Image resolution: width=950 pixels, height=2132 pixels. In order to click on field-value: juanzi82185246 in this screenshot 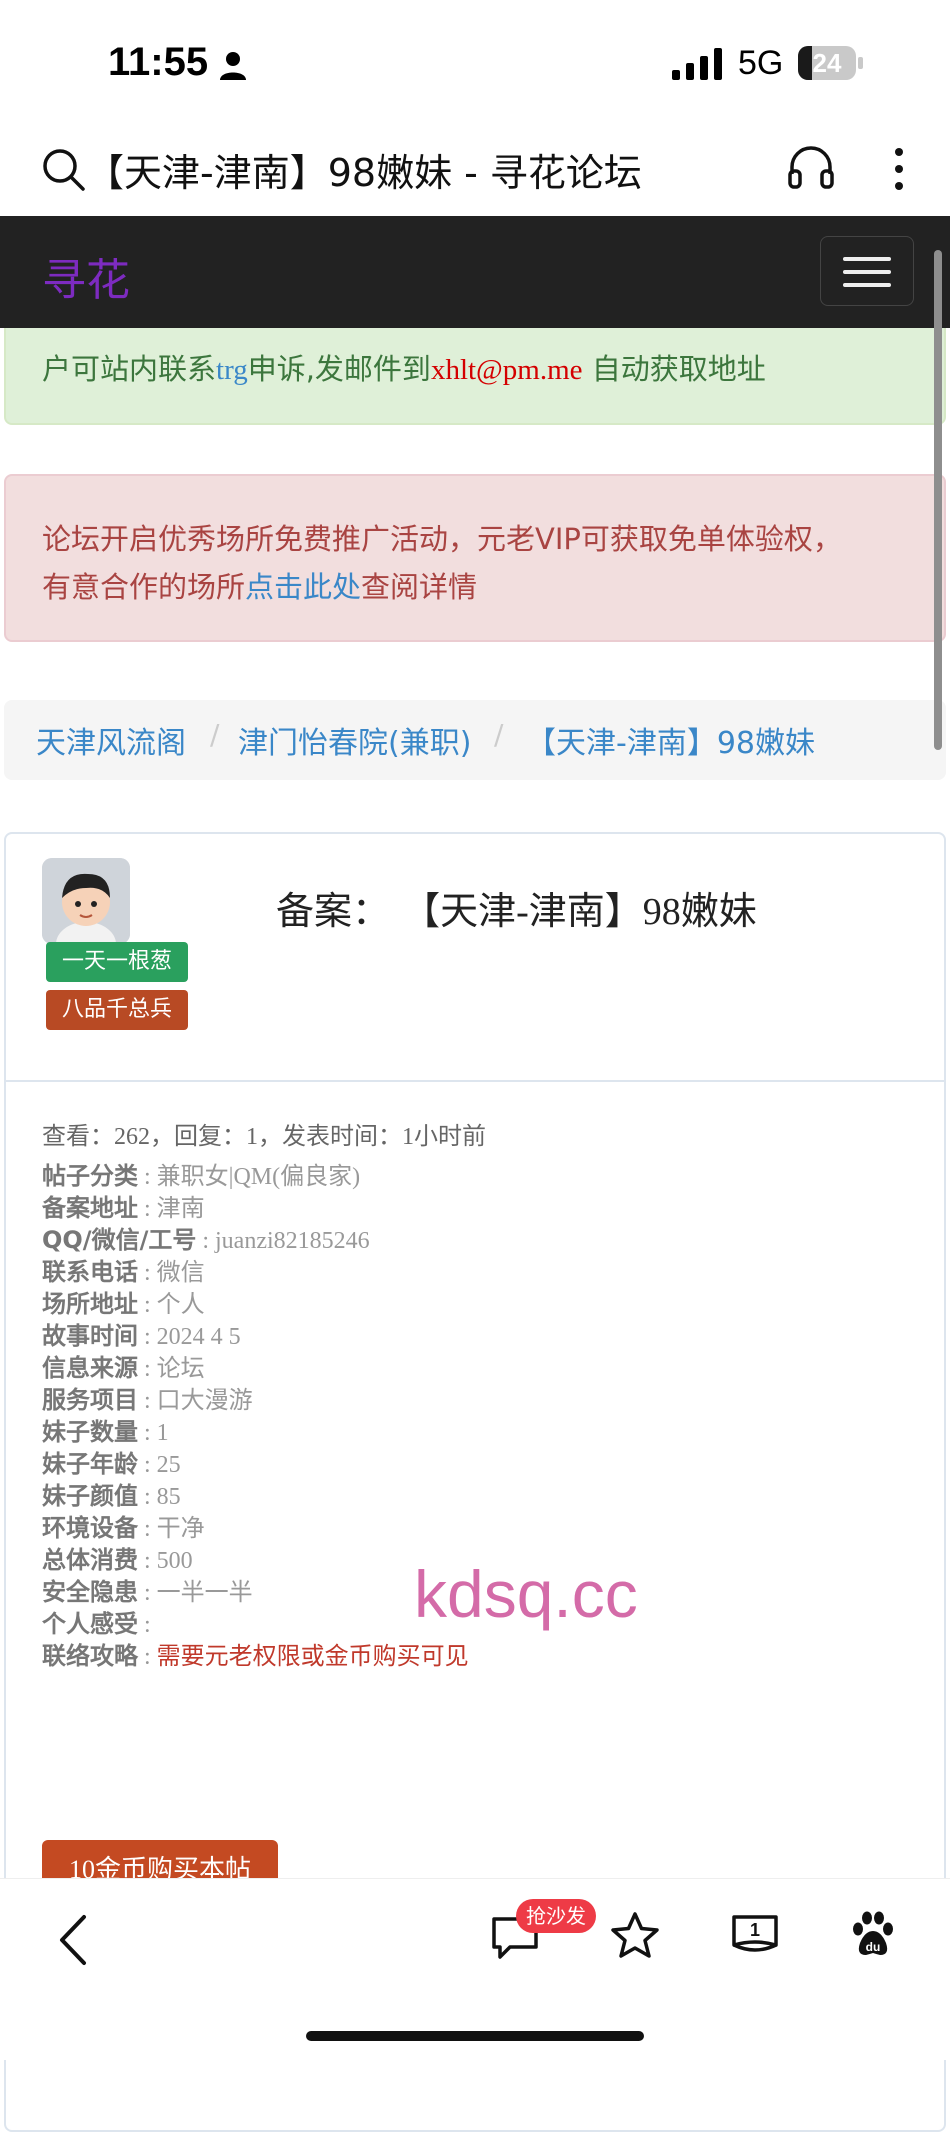, I will do `click(292, 1241)`.